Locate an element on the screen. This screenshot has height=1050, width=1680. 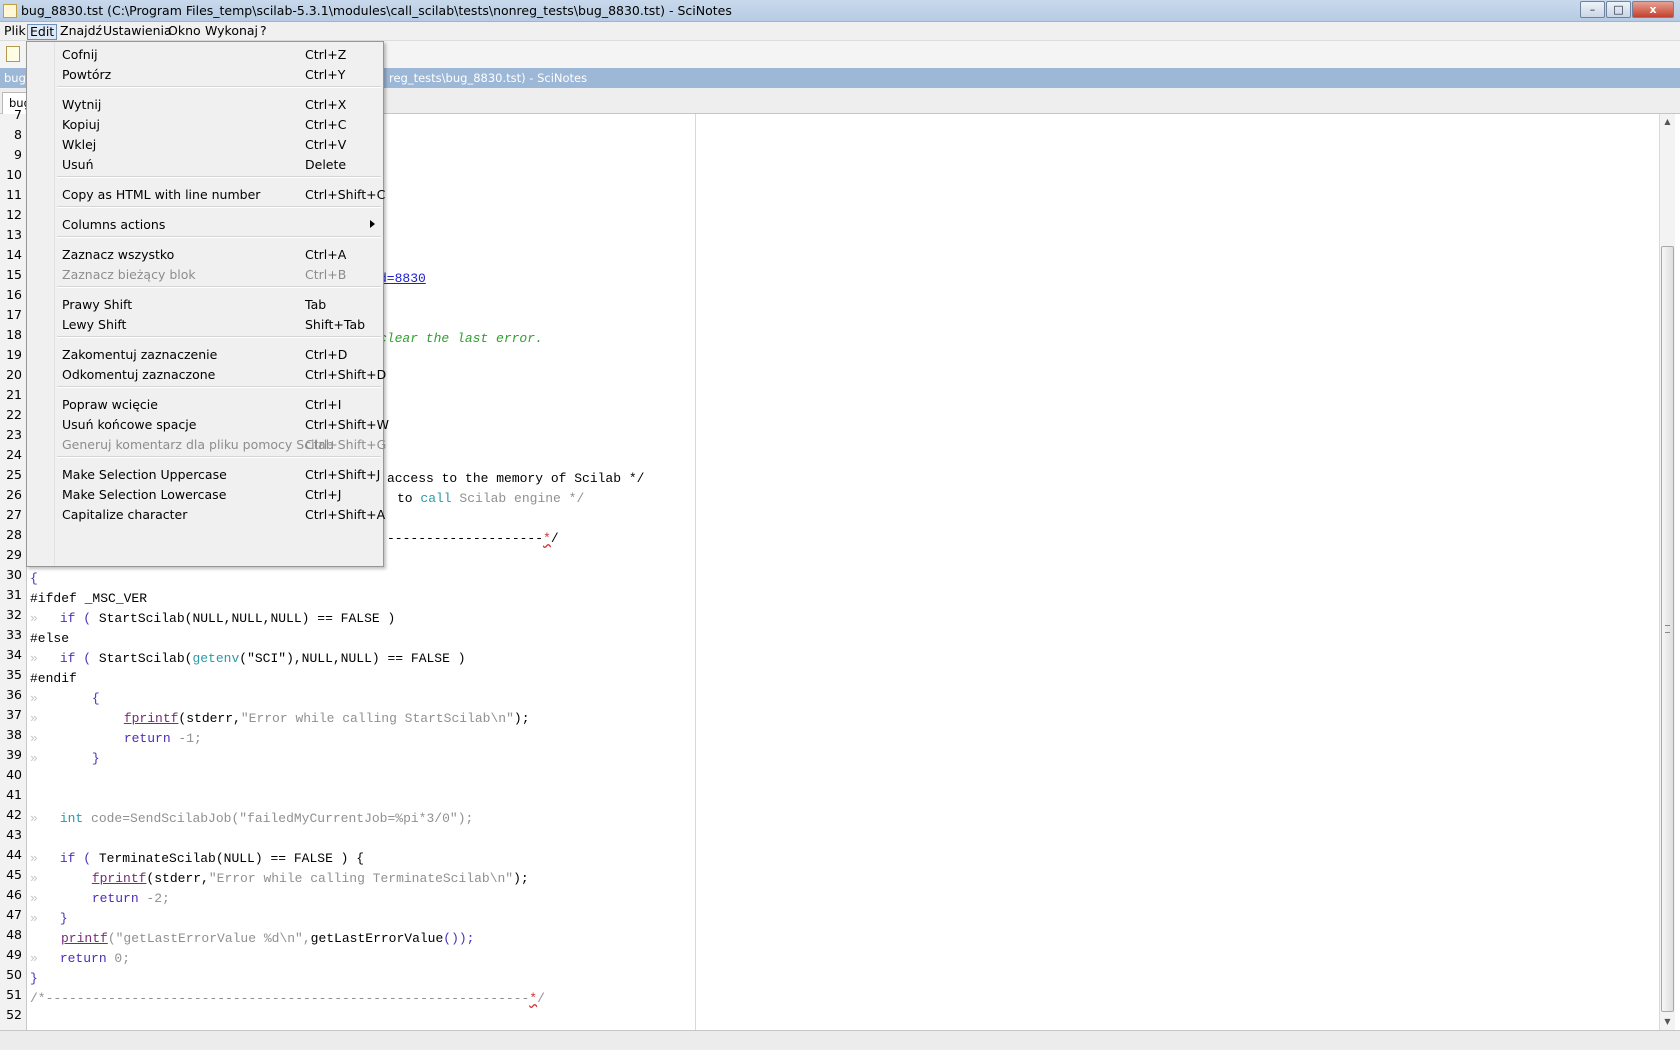
menu-item-undo: Cofnij Ctrl+Z is located at coordinates (205, 54).